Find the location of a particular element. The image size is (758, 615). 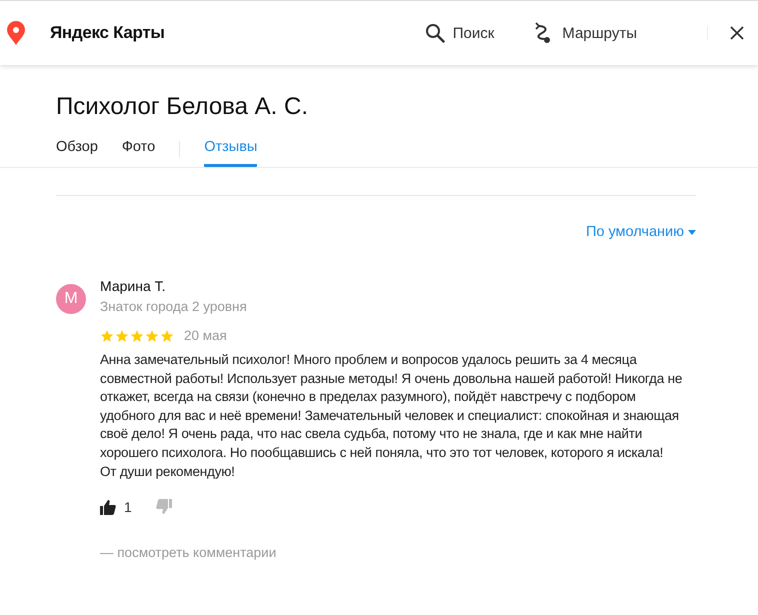

thumbs-down-icon is located at coordinates (164, 507).